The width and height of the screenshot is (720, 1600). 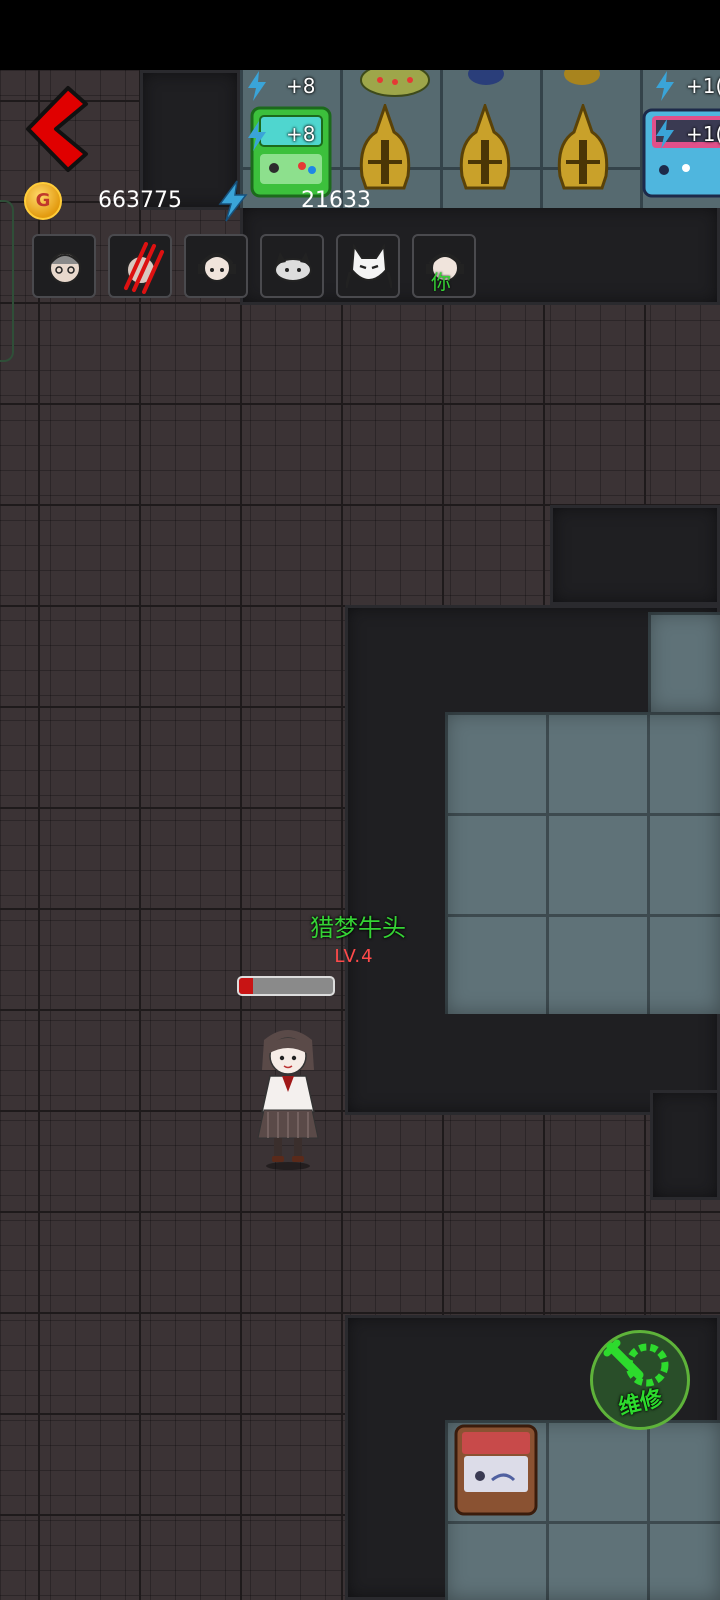 What do you see at coordinates (301, 86) in the screenshot?
I see `badge-text: +8` at bounding box center [301, 86].